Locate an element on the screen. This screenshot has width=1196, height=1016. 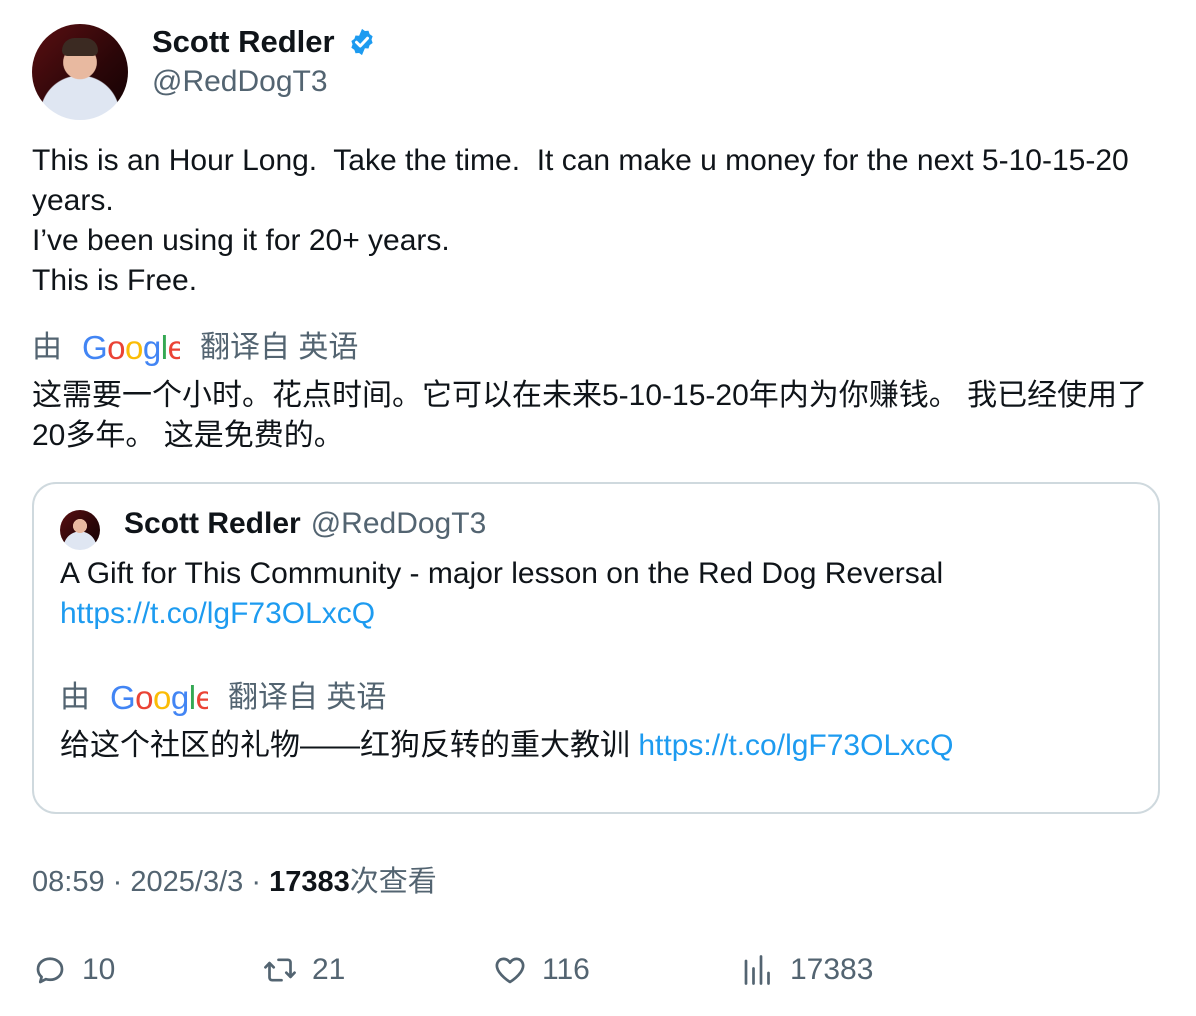
verified-badge-icon is located at coordinates (362, 42).